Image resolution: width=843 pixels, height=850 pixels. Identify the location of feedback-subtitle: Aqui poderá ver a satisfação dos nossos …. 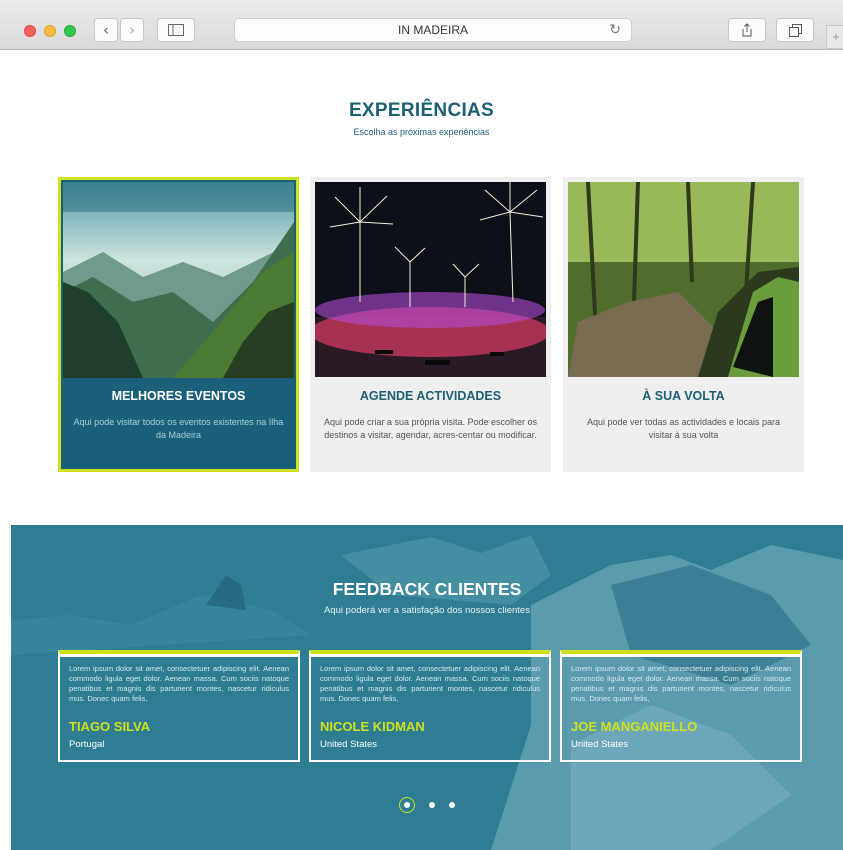
(427, 610).